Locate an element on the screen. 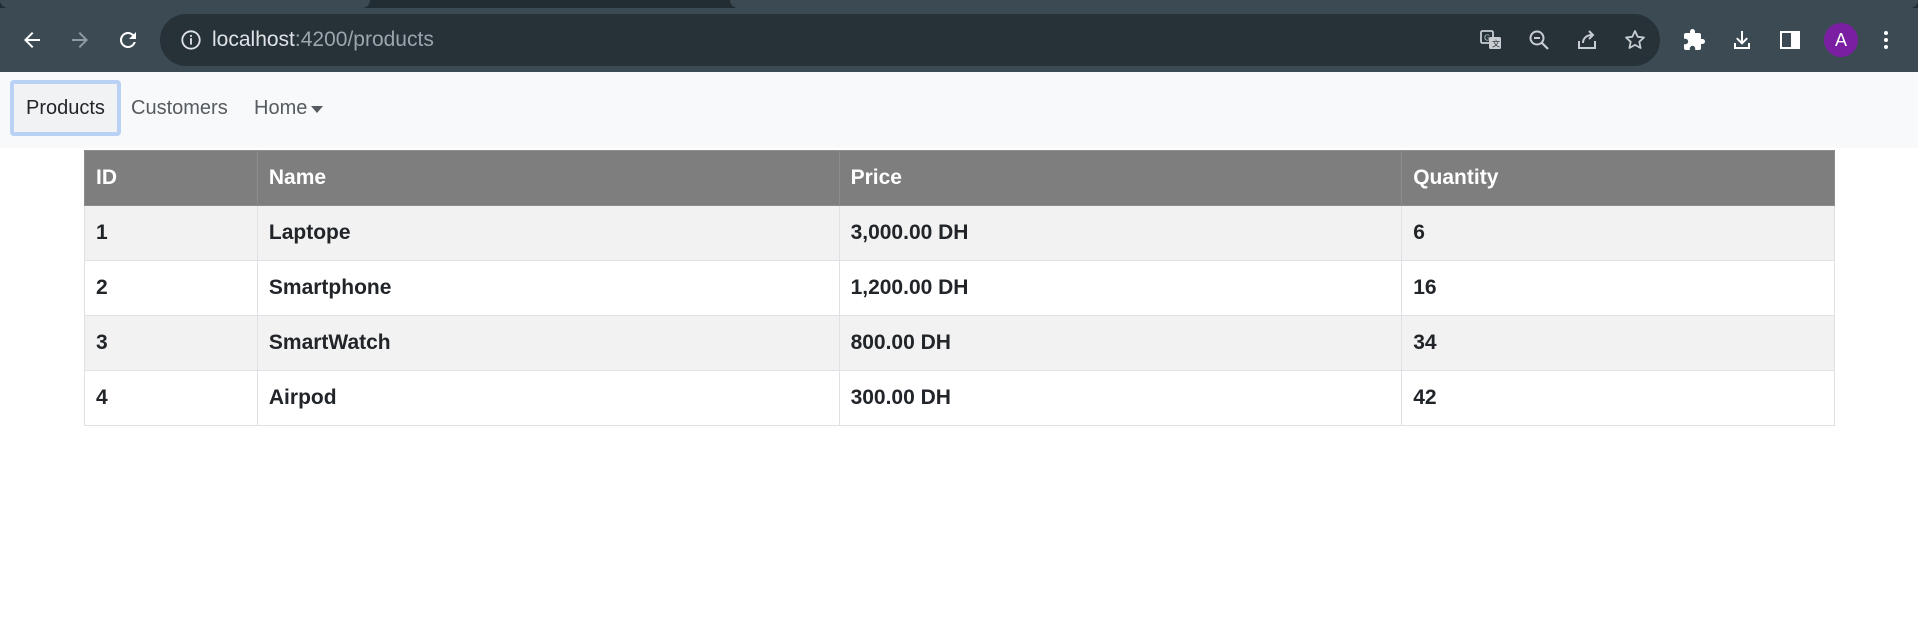  download-icon is located at coordinates (1742, 40).